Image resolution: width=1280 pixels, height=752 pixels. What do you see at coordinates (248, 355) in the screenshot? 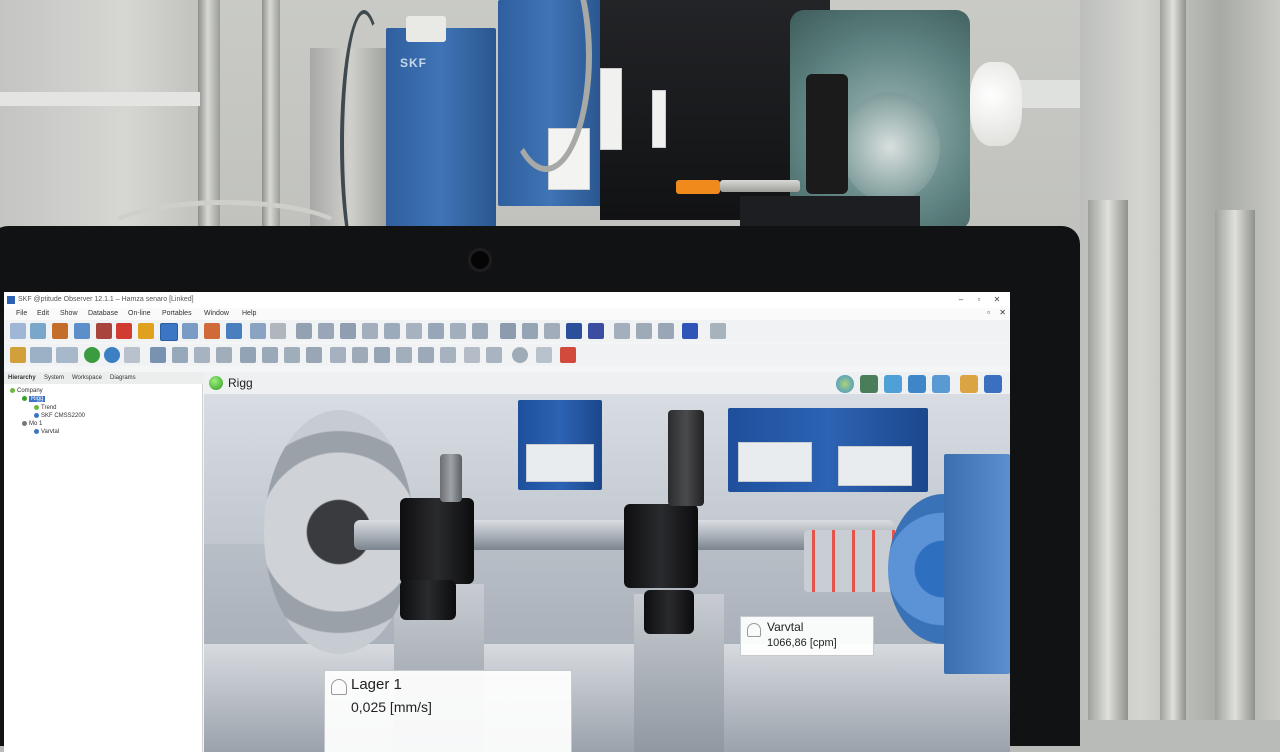
I see `diagram1-icon` at bounding box center [248, 355].